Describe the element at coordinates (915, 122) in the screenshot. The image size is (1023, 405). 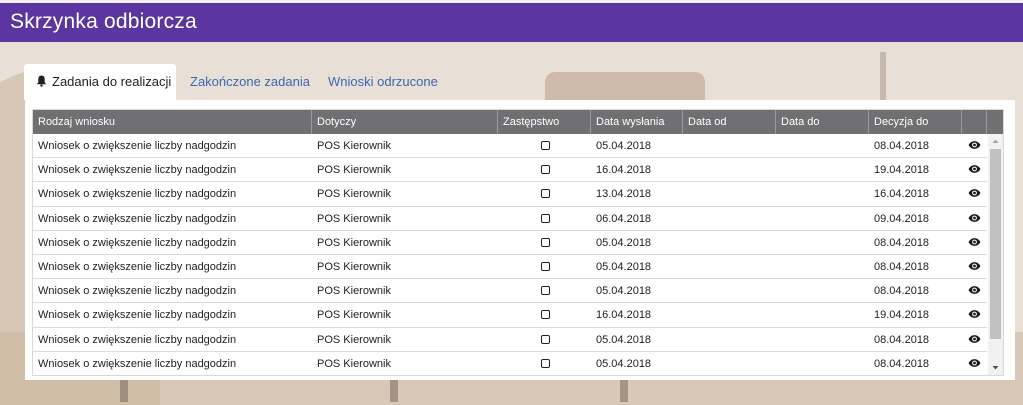
I see `column-header-decyzja-do: Decyzja do` at that location.